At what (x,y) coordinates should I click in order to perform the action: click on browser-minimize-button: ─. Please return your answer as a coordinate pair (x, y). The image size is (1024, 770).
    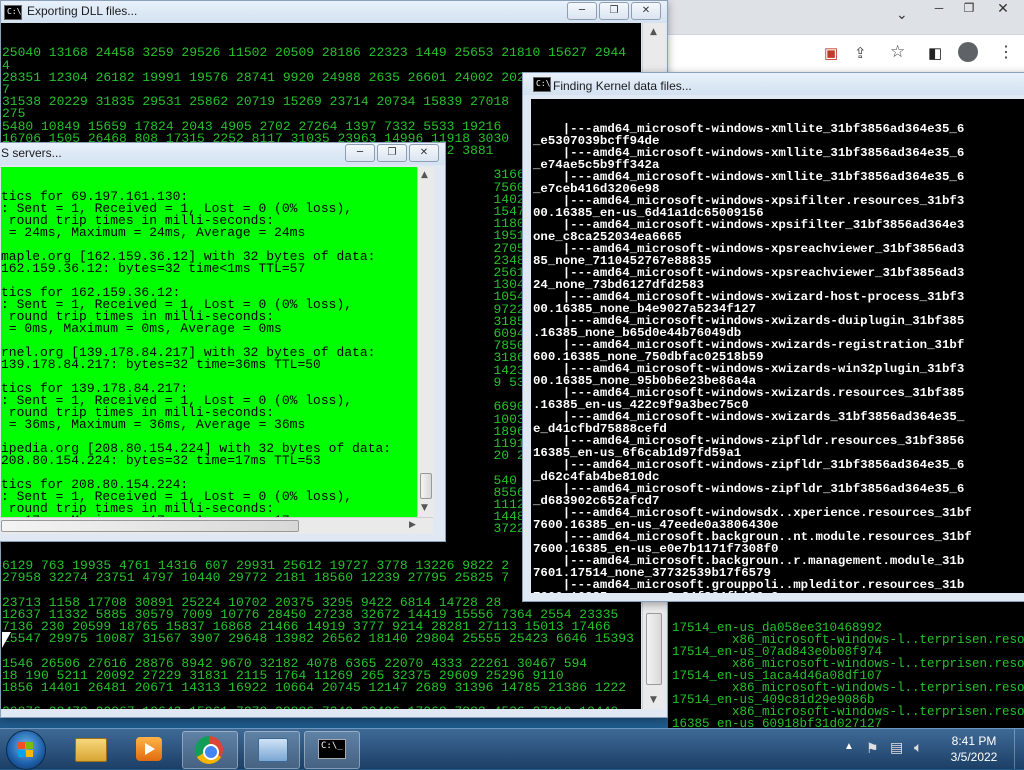
    Looking at the image, I should click on (939, 9).